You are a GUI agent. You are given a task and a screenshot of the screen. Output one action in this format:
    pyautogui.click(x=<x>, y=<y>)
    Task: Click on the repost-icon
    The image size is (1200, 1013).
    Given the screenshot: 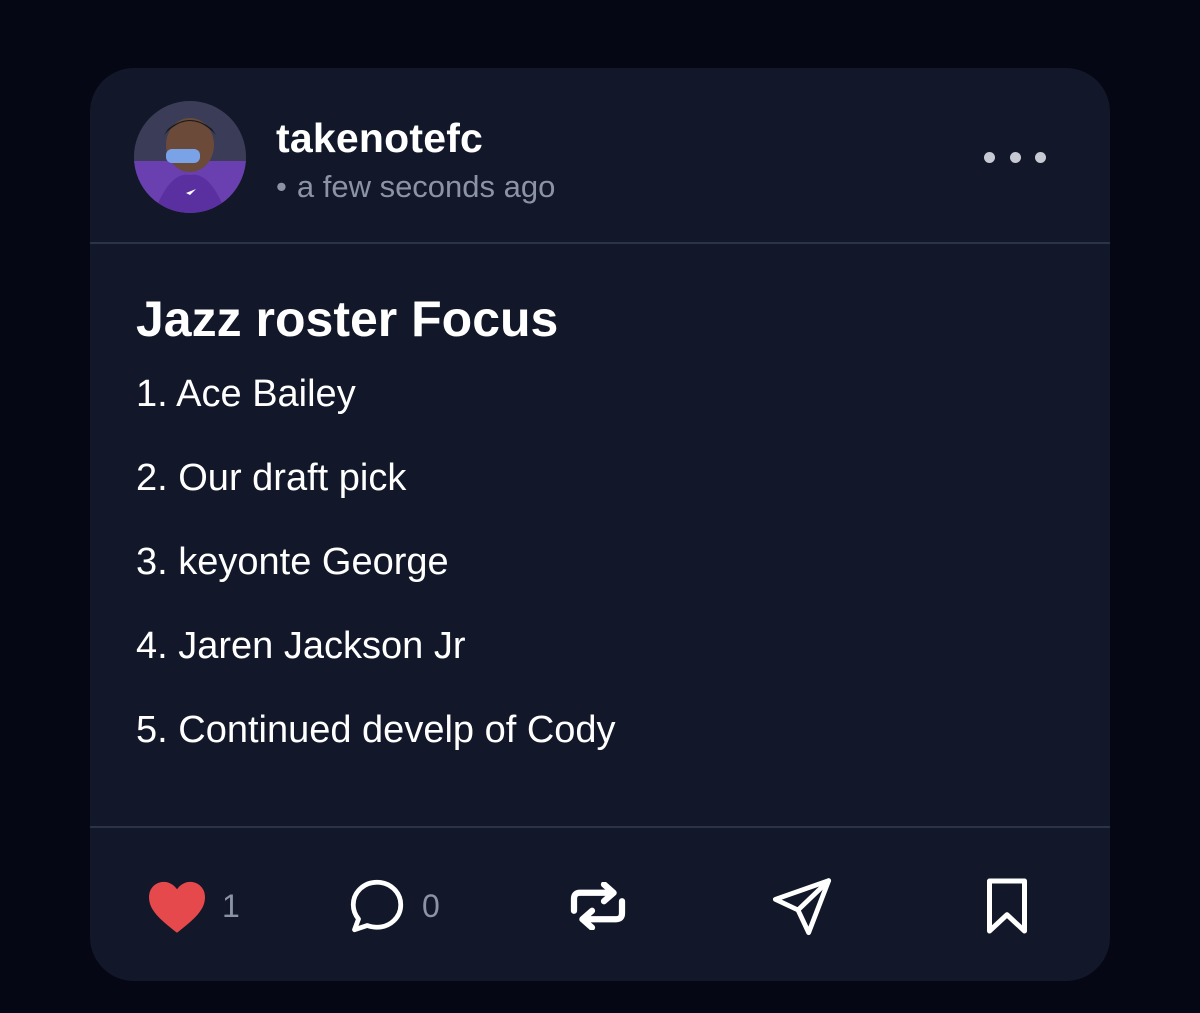 What is the action you would take?
    pyautogui.click(x=598, y=906)
    